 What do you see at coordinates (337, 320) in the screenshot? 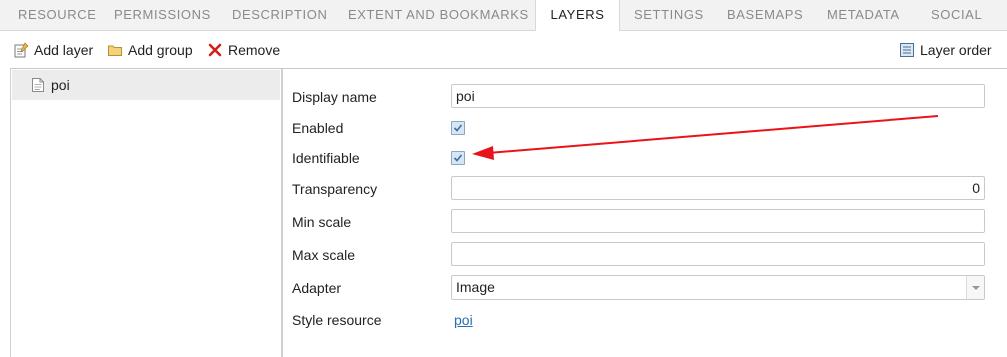
I see `style-resource-label: Style resource` at bounding box center [337, 320].